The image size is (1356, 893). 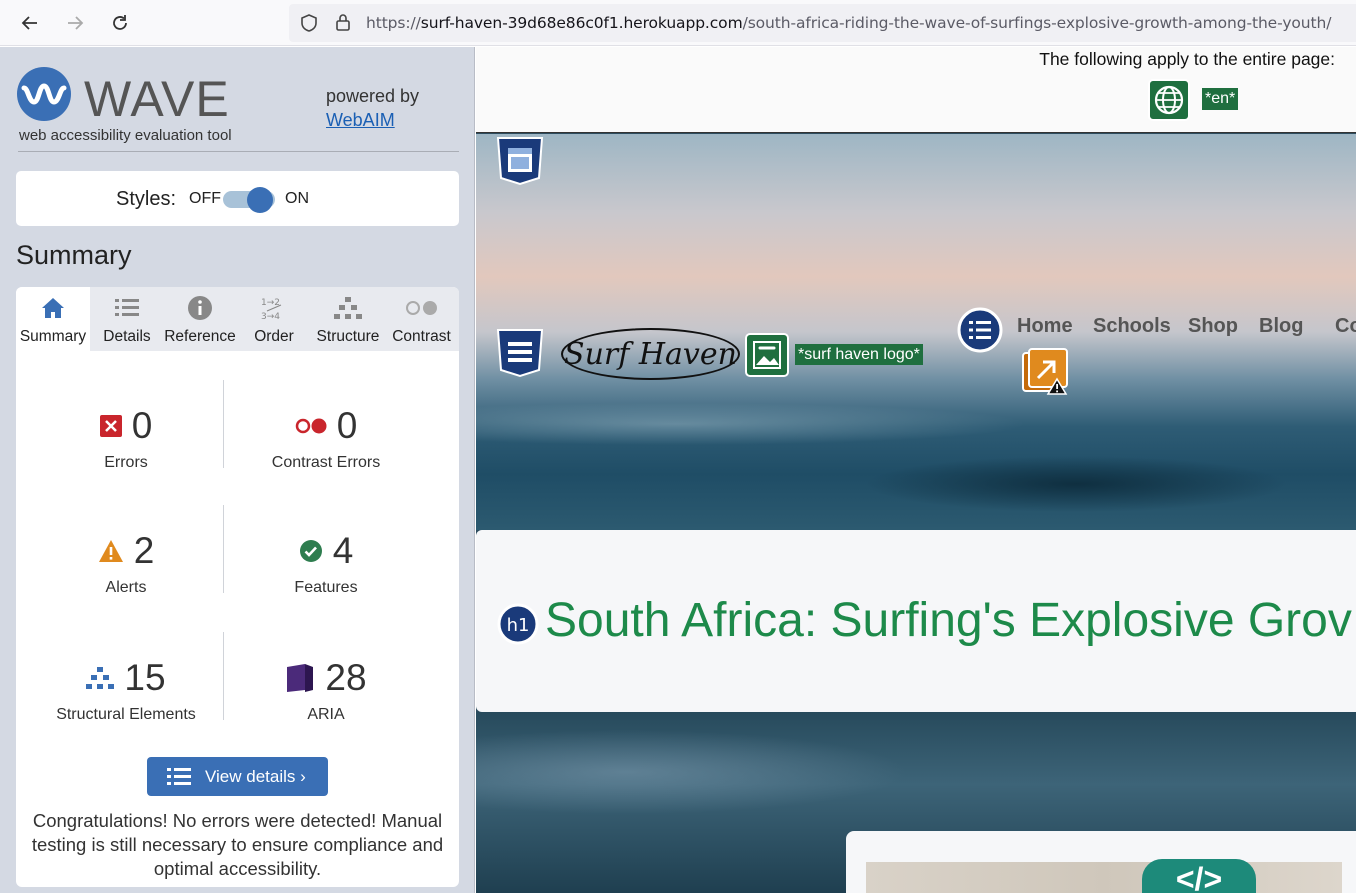 I want to click on nav-schools-link: Schools, so click(x=1132, y=326).